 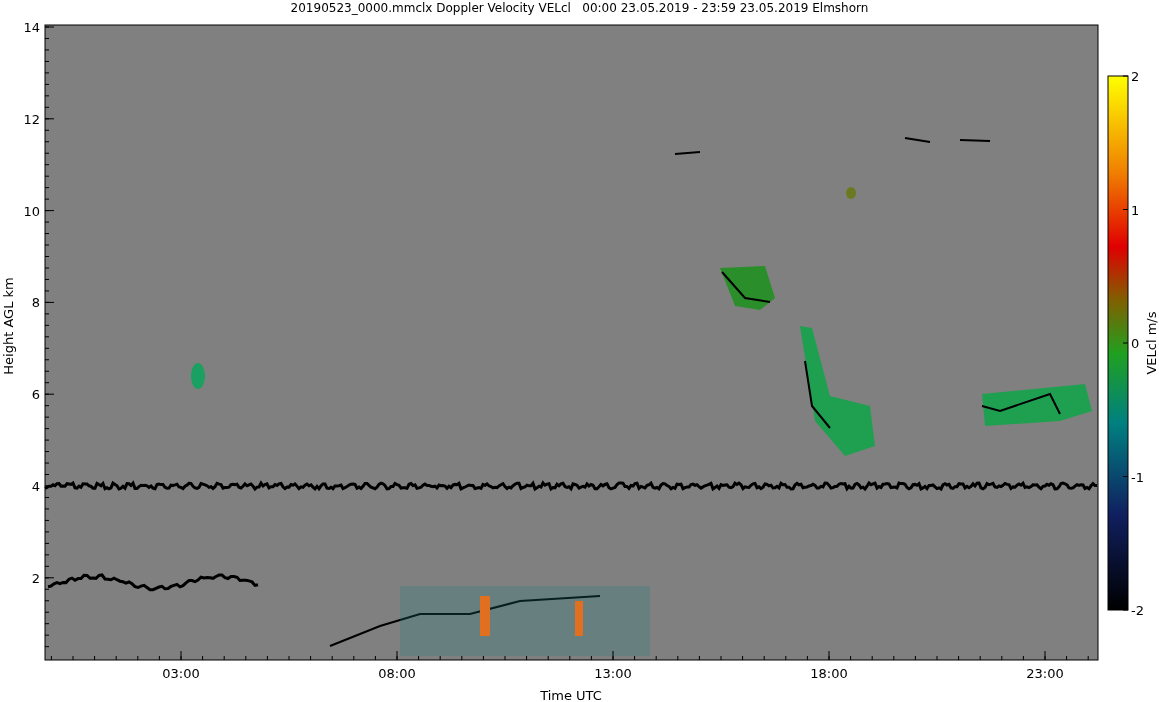 I want to click on x-tick-label: 13:00, so click(x=613, y=673).